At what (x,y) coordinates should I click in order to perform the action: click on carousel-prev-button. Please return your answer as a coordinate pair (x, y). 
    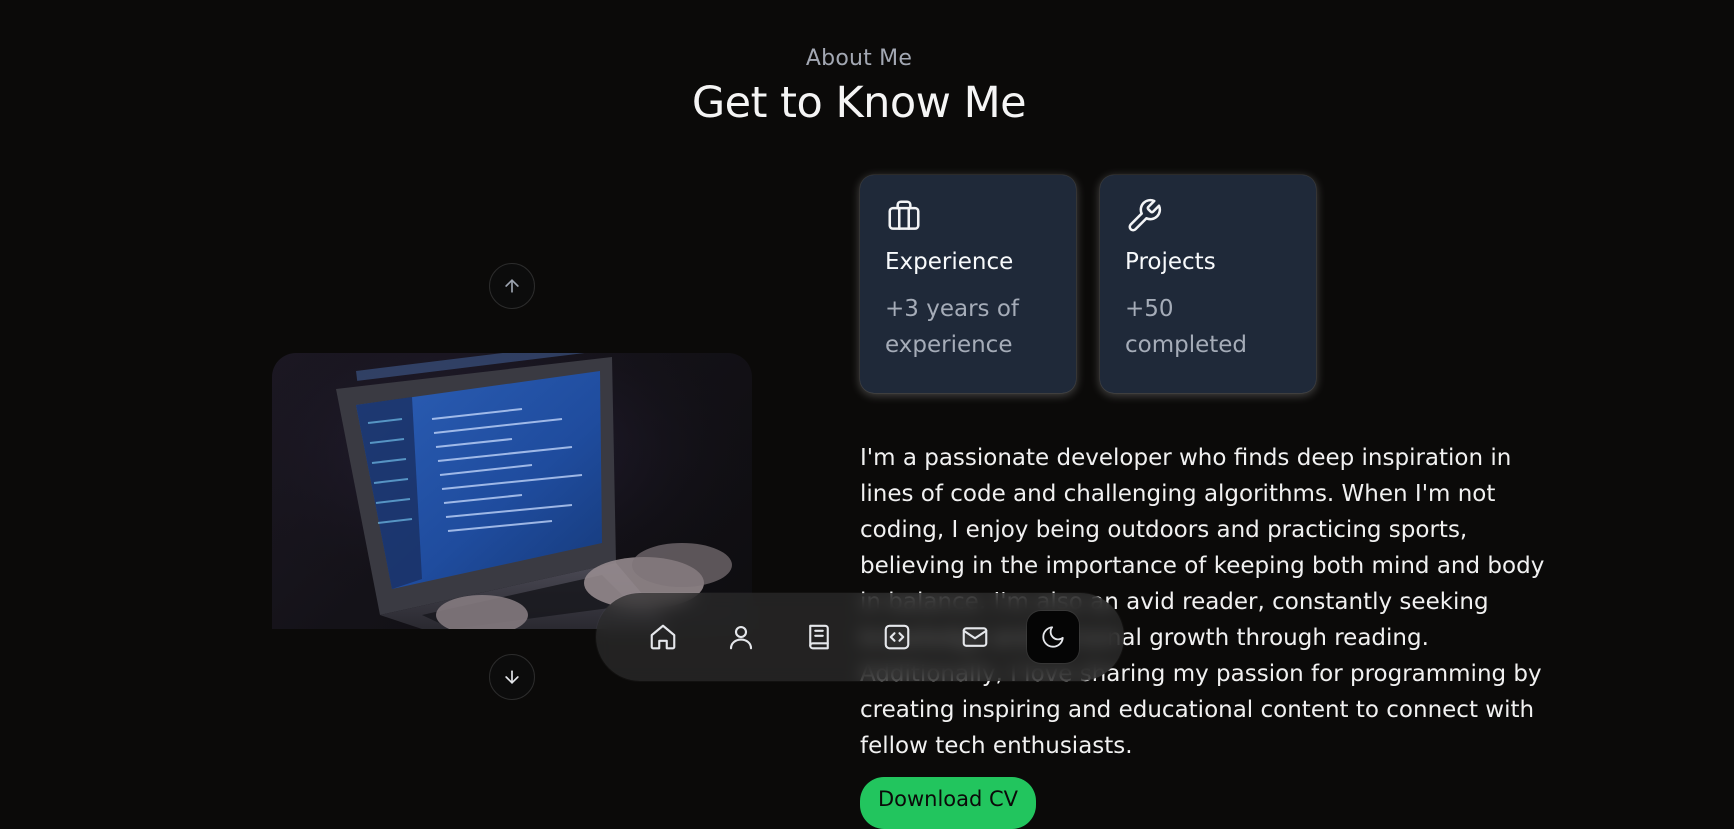
    Looking at the image, I should click on (512, 286).